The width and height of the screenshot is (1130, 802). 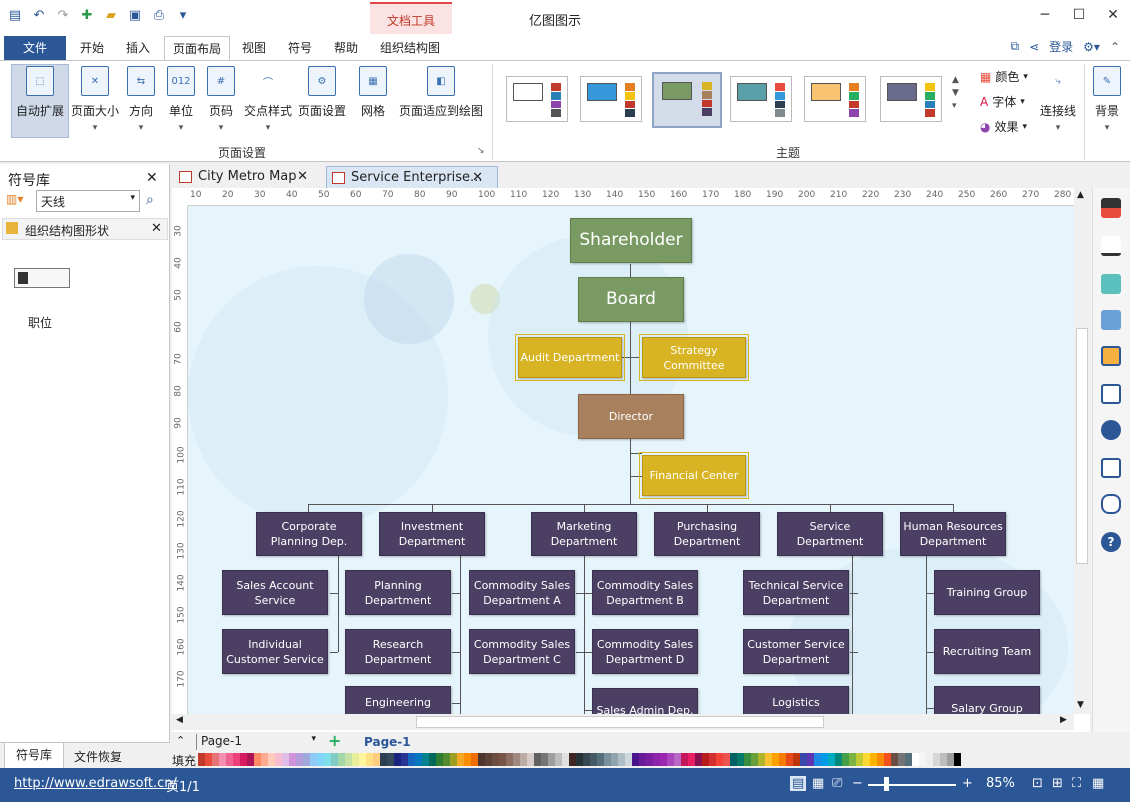 What do you see at coordinates (1091, 47) in the screenshot?
I see `settings-gear-icon: ⚙▾` at bounding box center [1091, 47].